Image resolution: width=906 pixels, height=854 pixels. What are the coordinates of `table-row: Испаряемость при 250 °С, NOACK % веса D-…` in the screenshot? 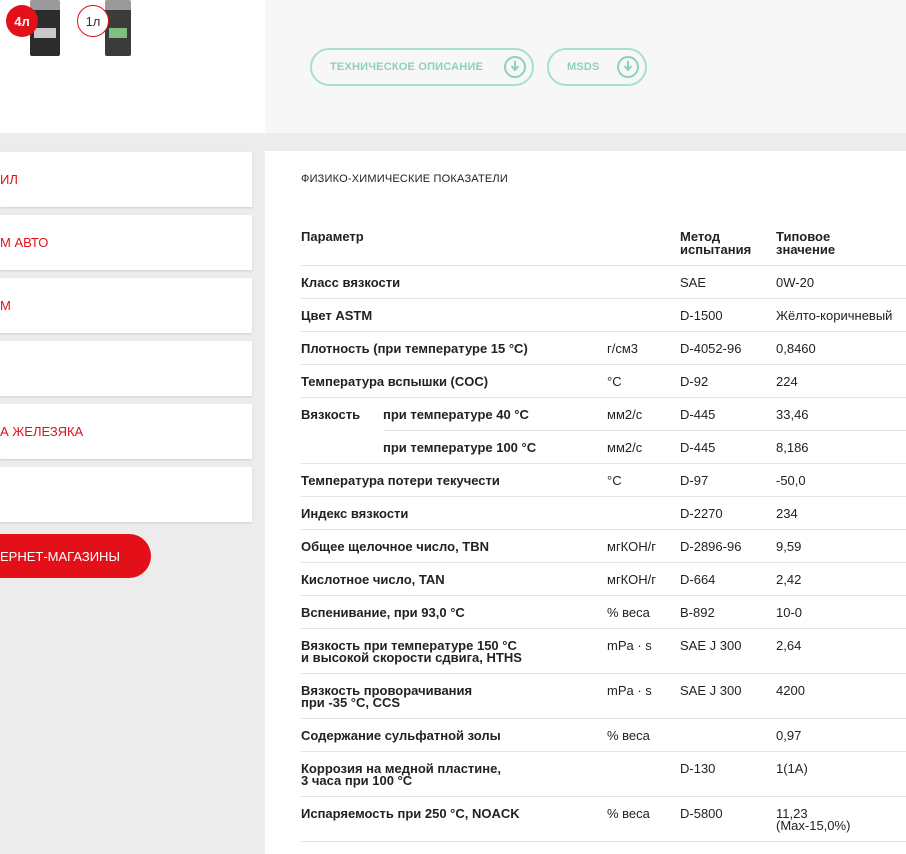 It's located at (603, 819).